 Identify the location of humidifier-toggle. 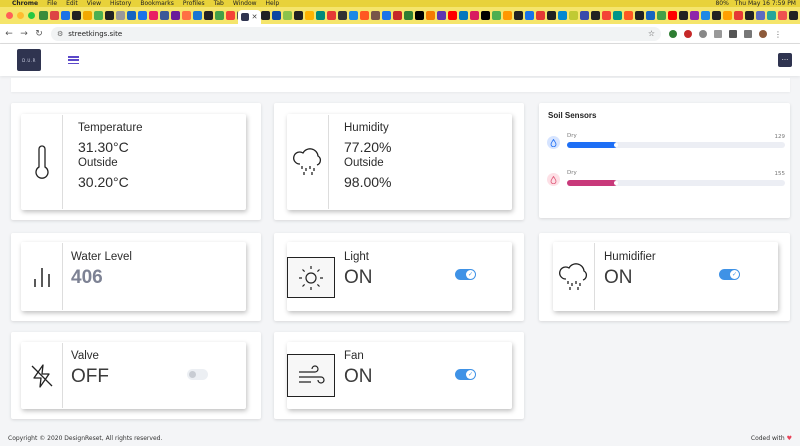
(729, 274).